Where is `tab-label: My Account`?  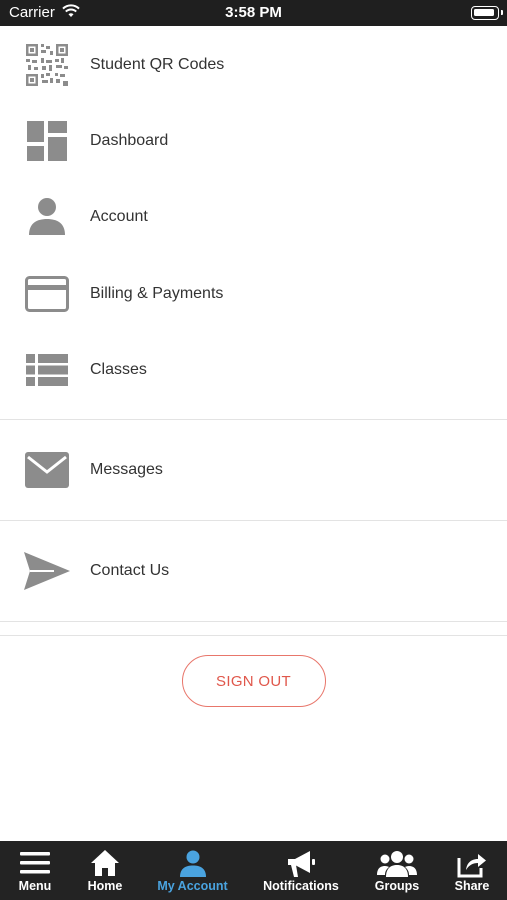
tab-label: My Account is located at coordinates (192, 886).